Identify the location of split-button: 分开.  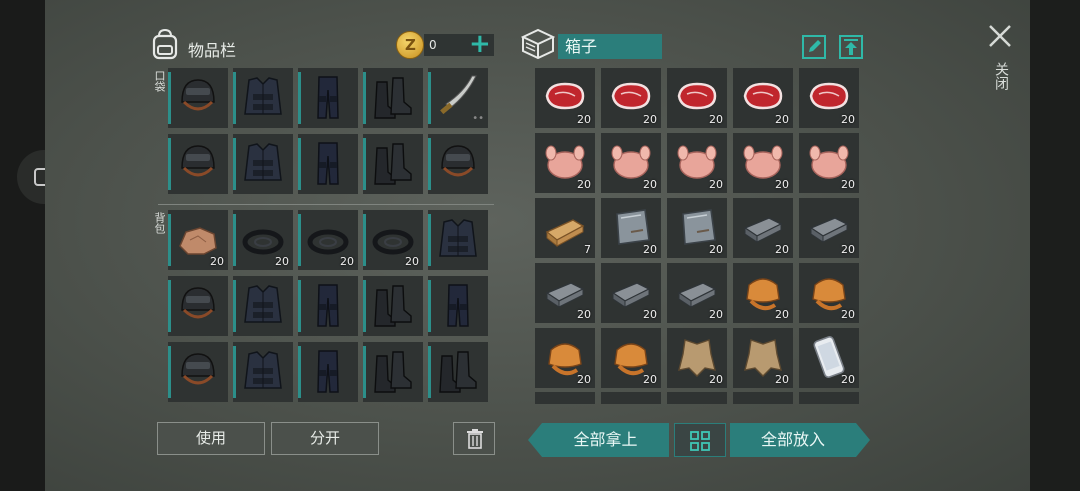
(325, 438).